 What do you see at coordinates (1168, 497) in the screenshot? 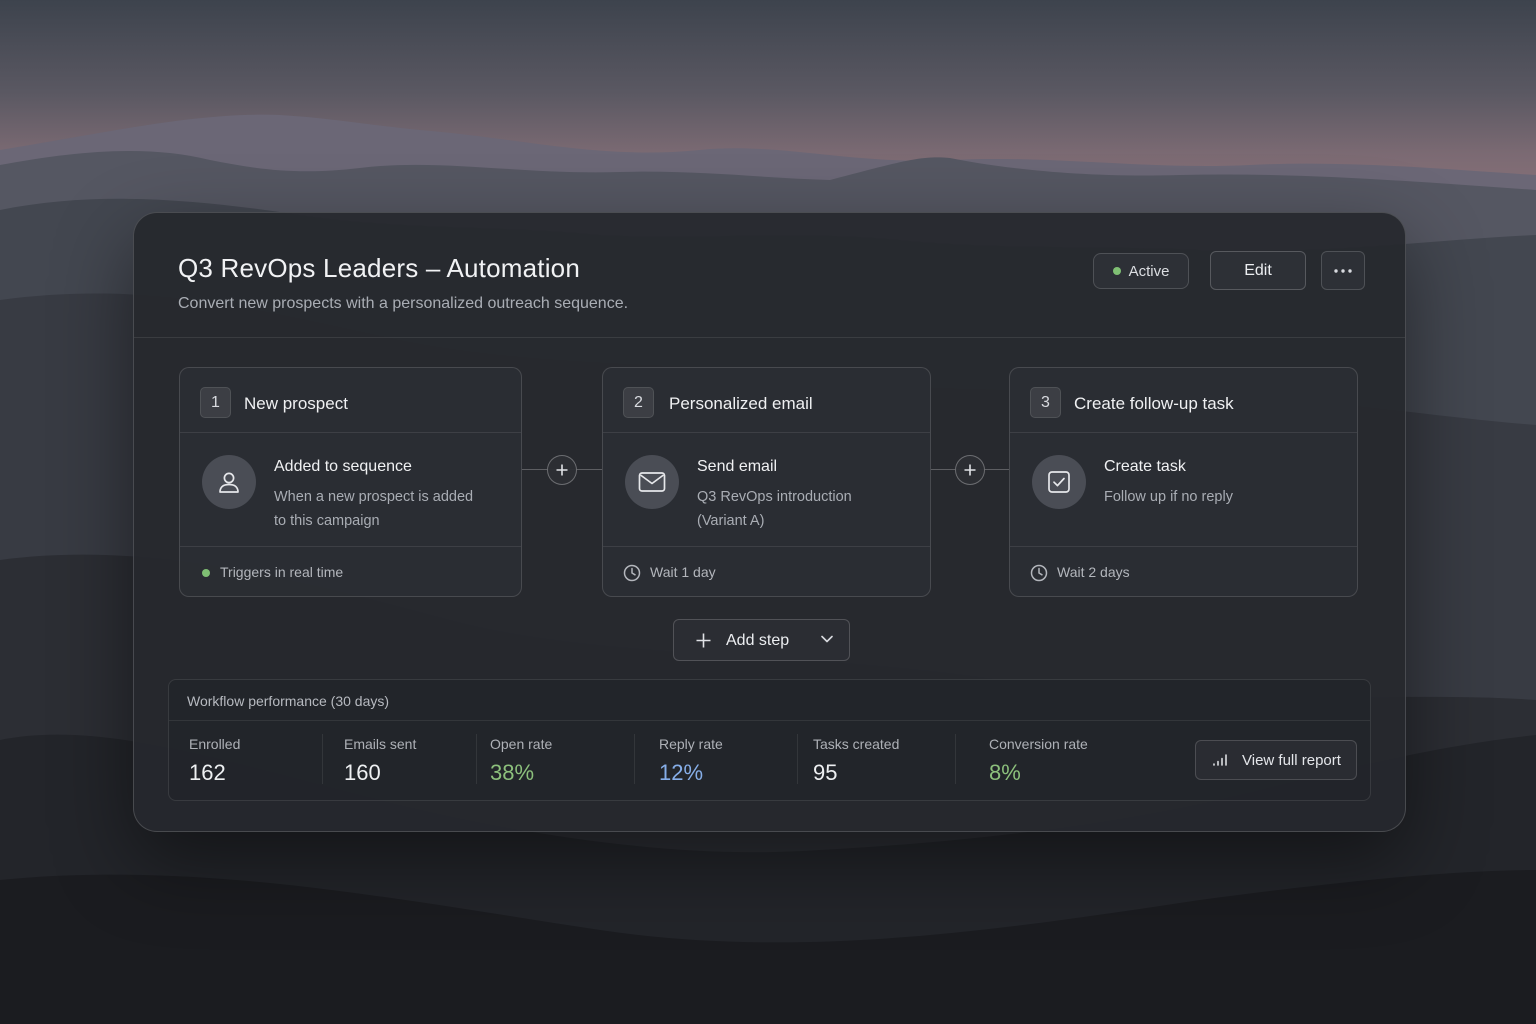
I see `step-description: Follow up if no reply` at bounding box center [1168, 497].